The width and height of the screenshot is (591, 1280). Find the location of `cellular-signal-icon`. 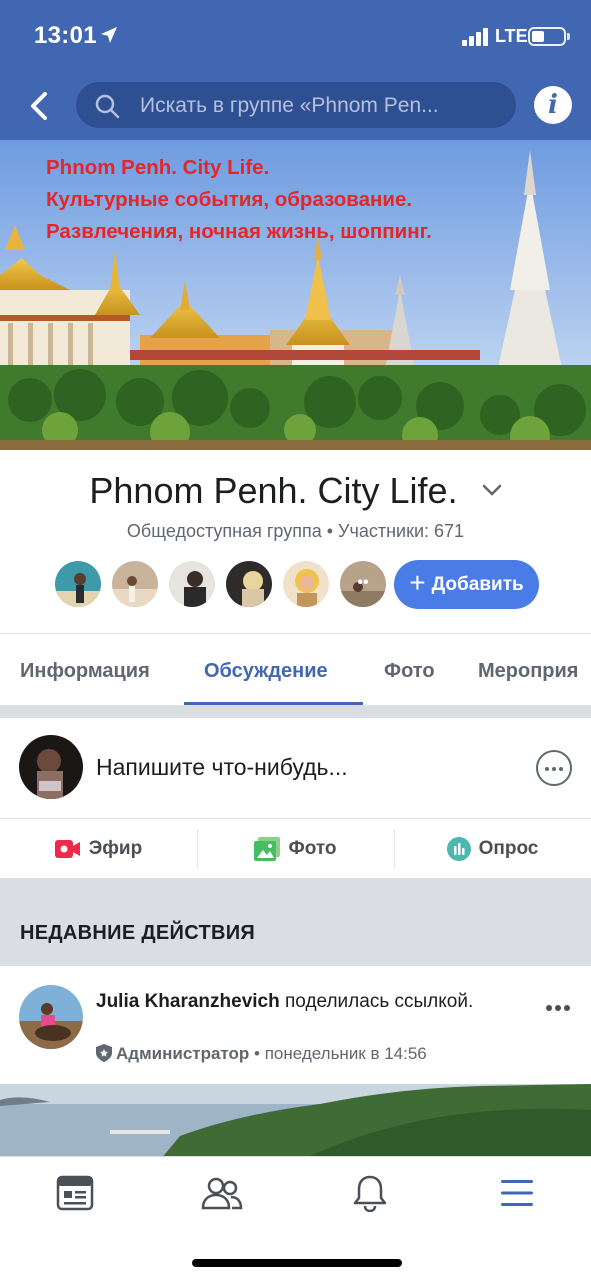

cellular-signal-icon is located at coordinates (475, 37).